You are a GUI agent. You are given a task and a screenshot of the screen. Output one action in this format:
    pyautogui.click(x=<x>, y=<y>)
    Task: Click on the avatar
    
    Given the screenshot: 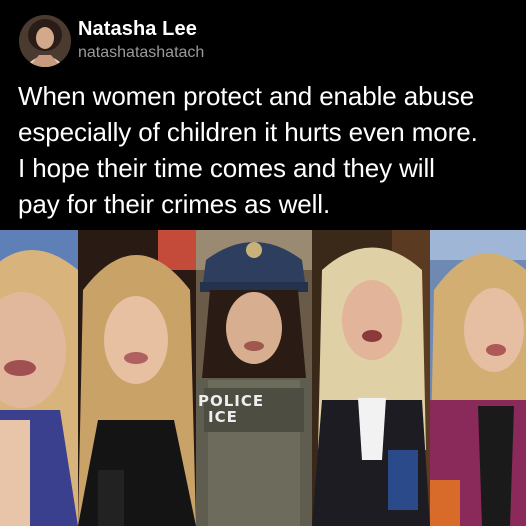 What is the action you would take?
    pyautogui.click(x=45, y=41)
    